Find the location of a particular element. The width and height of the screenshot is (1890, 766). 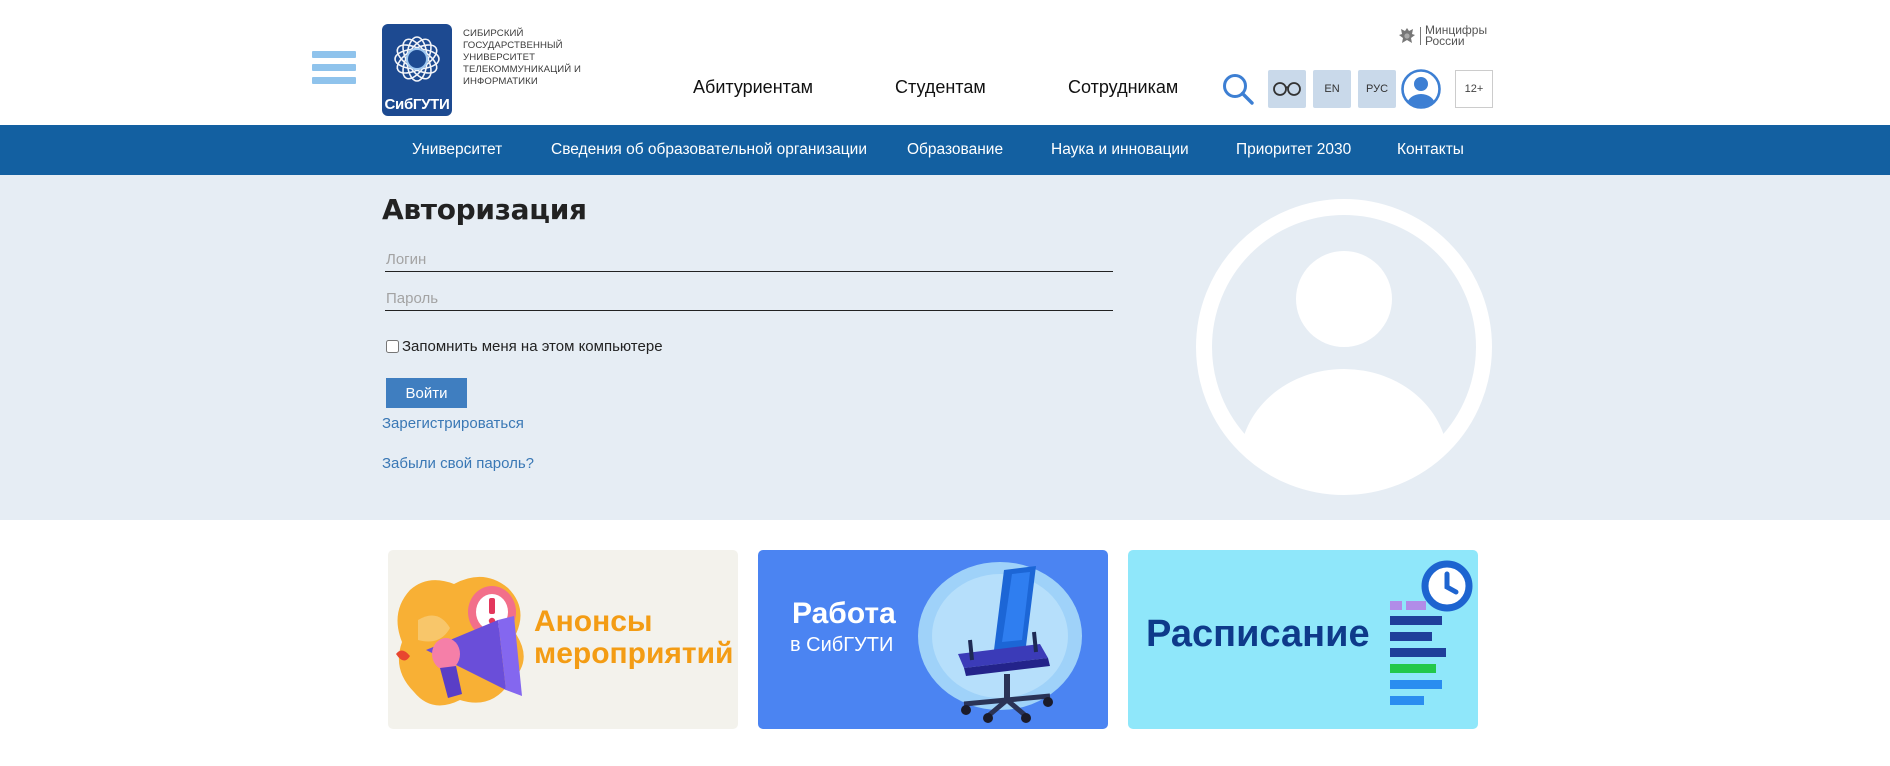

menu-icon is located at coordinates (334, 68).